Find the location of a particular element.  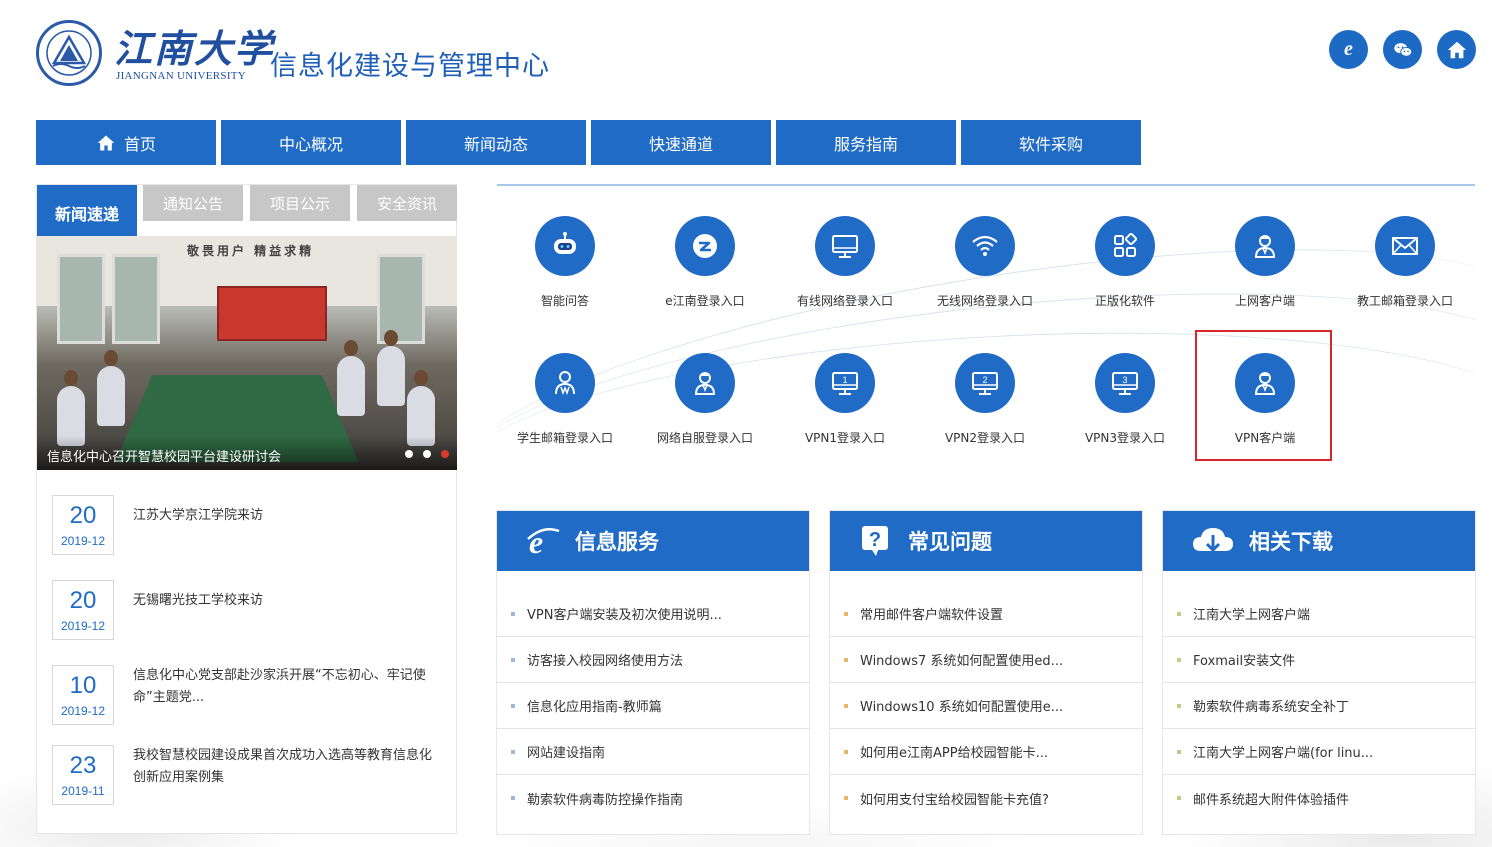

home-icon is located at coordinates (1456, 49).